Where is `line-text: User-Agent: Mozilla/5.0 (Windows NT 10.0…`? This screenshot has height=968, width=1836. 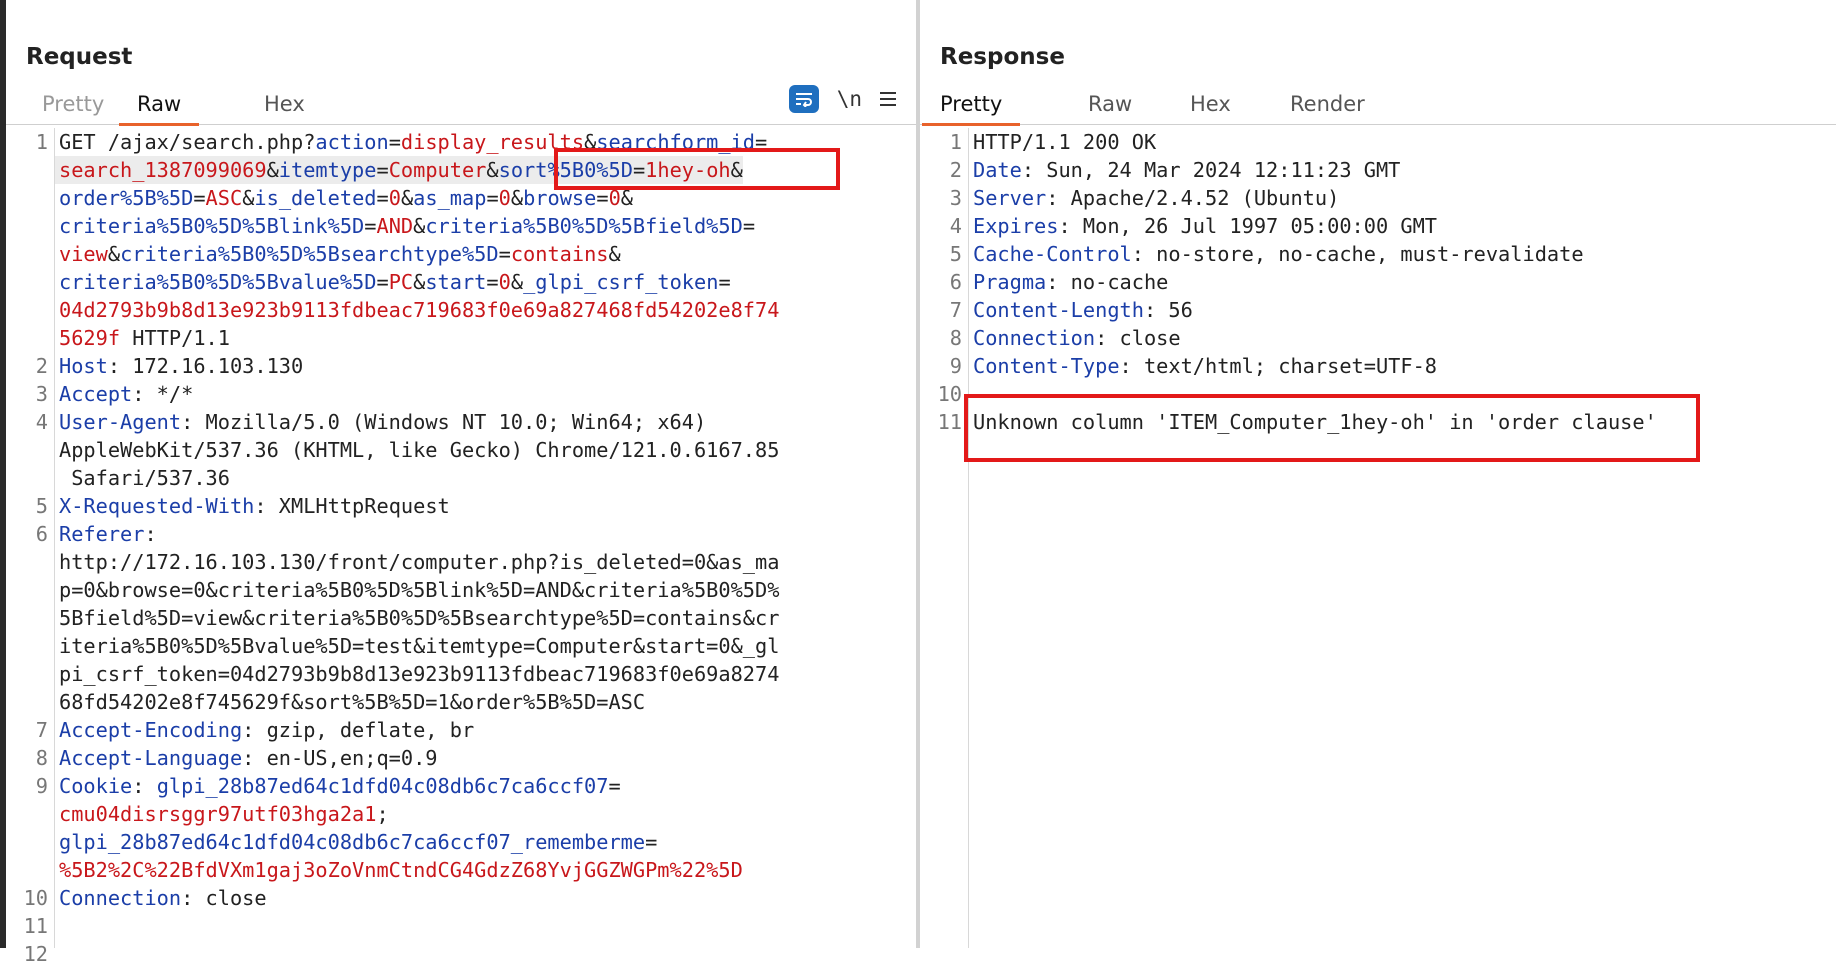 line-text: User-Agent: Mozilla/5.0 (Windows NT 10.0… is located at coordinates (380, 422).